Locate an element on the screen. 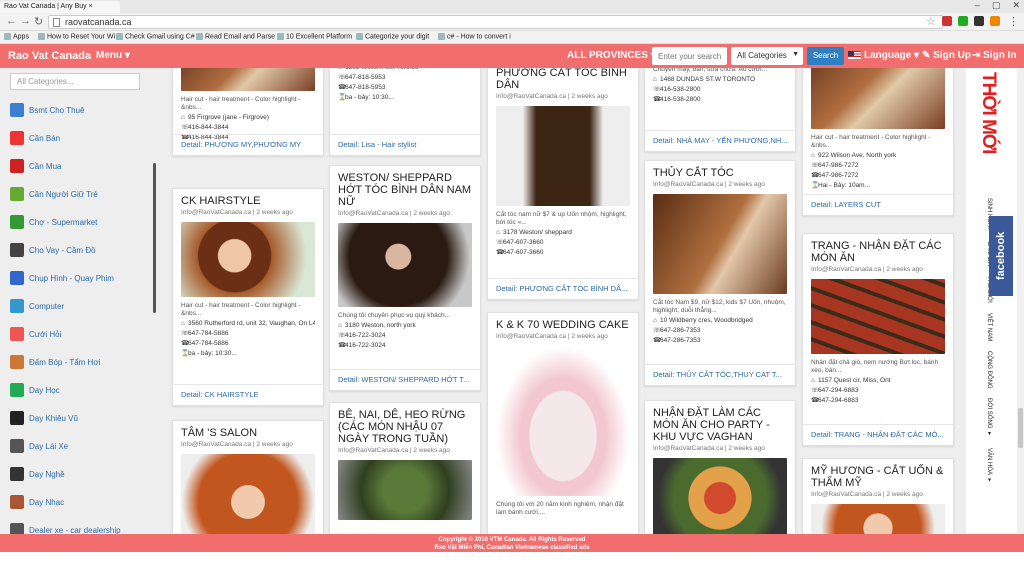 The height and width of the screenshot is (576, 1024). menu-dots-icon: ⋮ is located at coordinates (1013, 21).